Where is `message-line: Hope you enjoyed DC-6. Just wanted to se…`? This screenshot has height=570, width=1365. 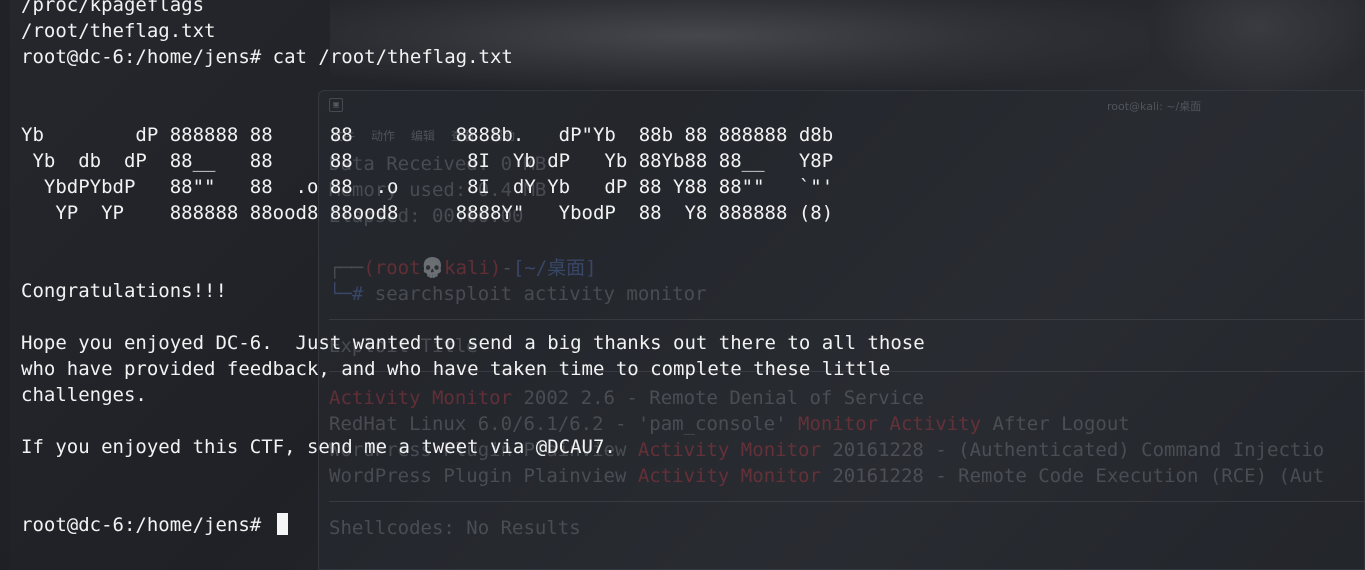 message-line: Hope you enjoyed DC-6. Just wanted to se… is located at coordinates (473, 343).